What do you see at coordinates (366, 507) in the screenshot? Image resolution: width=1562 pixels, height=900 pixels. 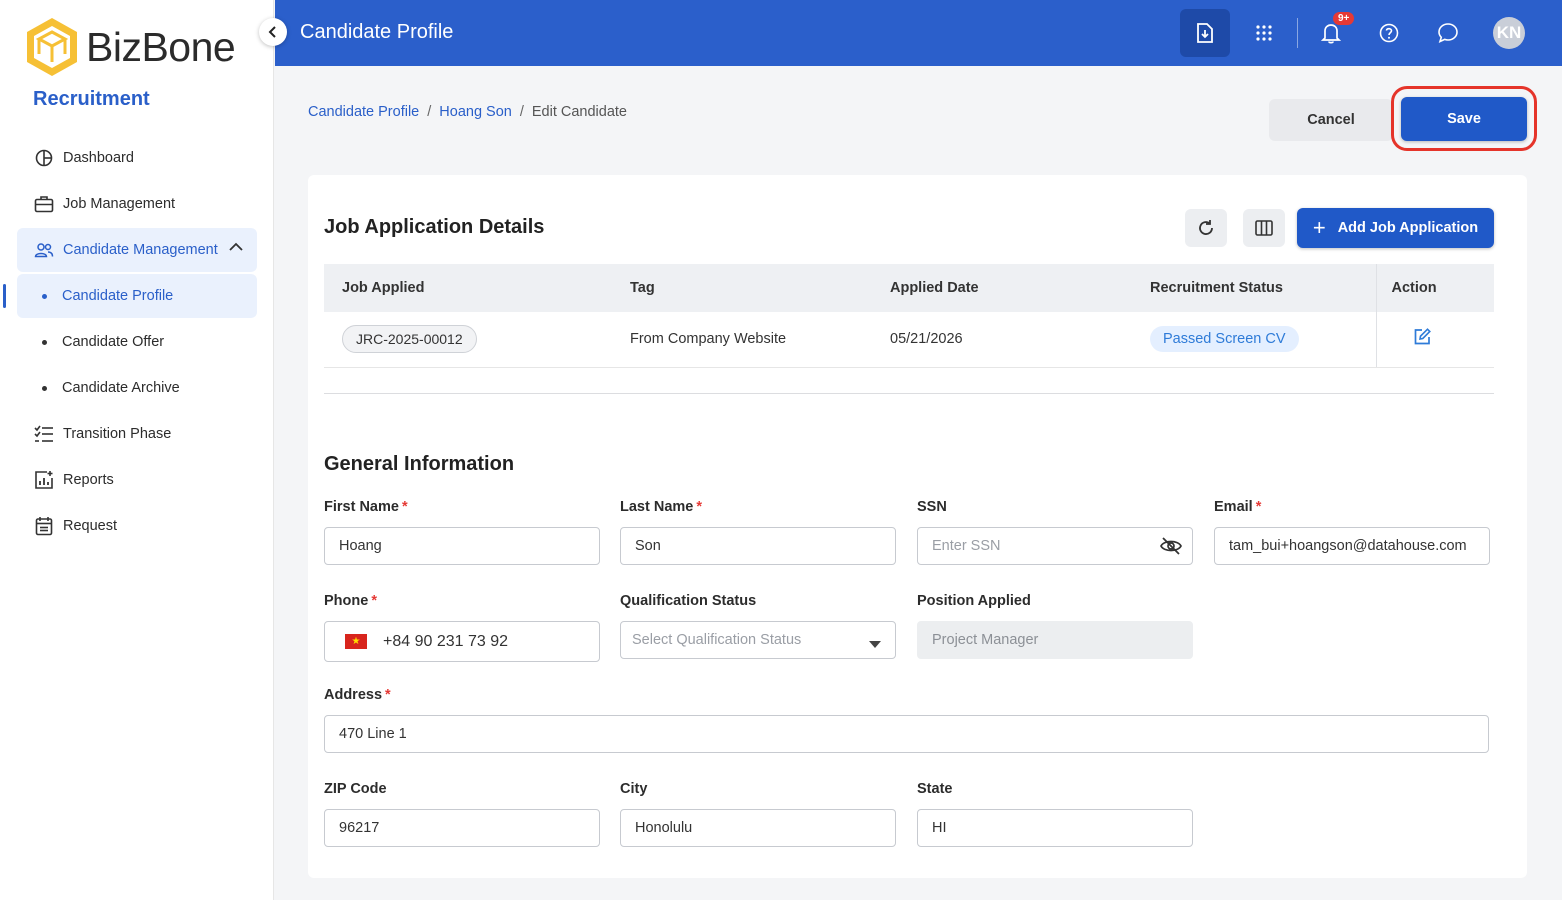 I see `first-name-label: First Name *` at bounding box center [366, 507].